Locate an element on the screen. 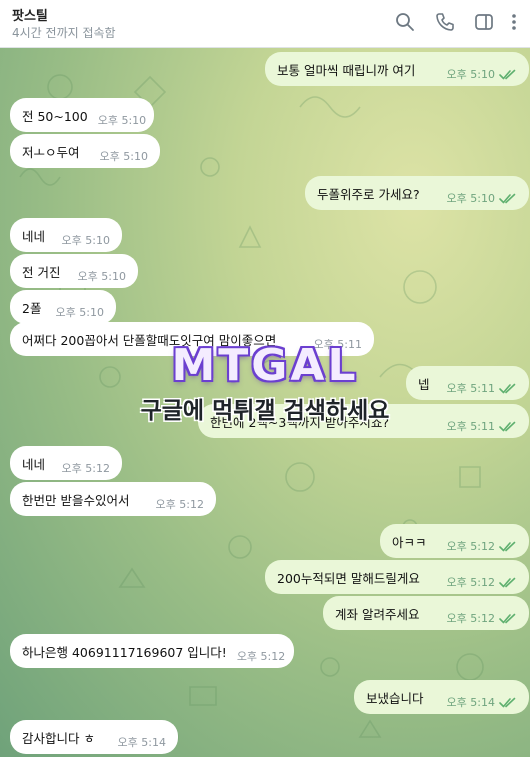 This screenshot has width=530, height=757. message-text: 두폴위주로 가세요? is located at coordinates (368, 194).